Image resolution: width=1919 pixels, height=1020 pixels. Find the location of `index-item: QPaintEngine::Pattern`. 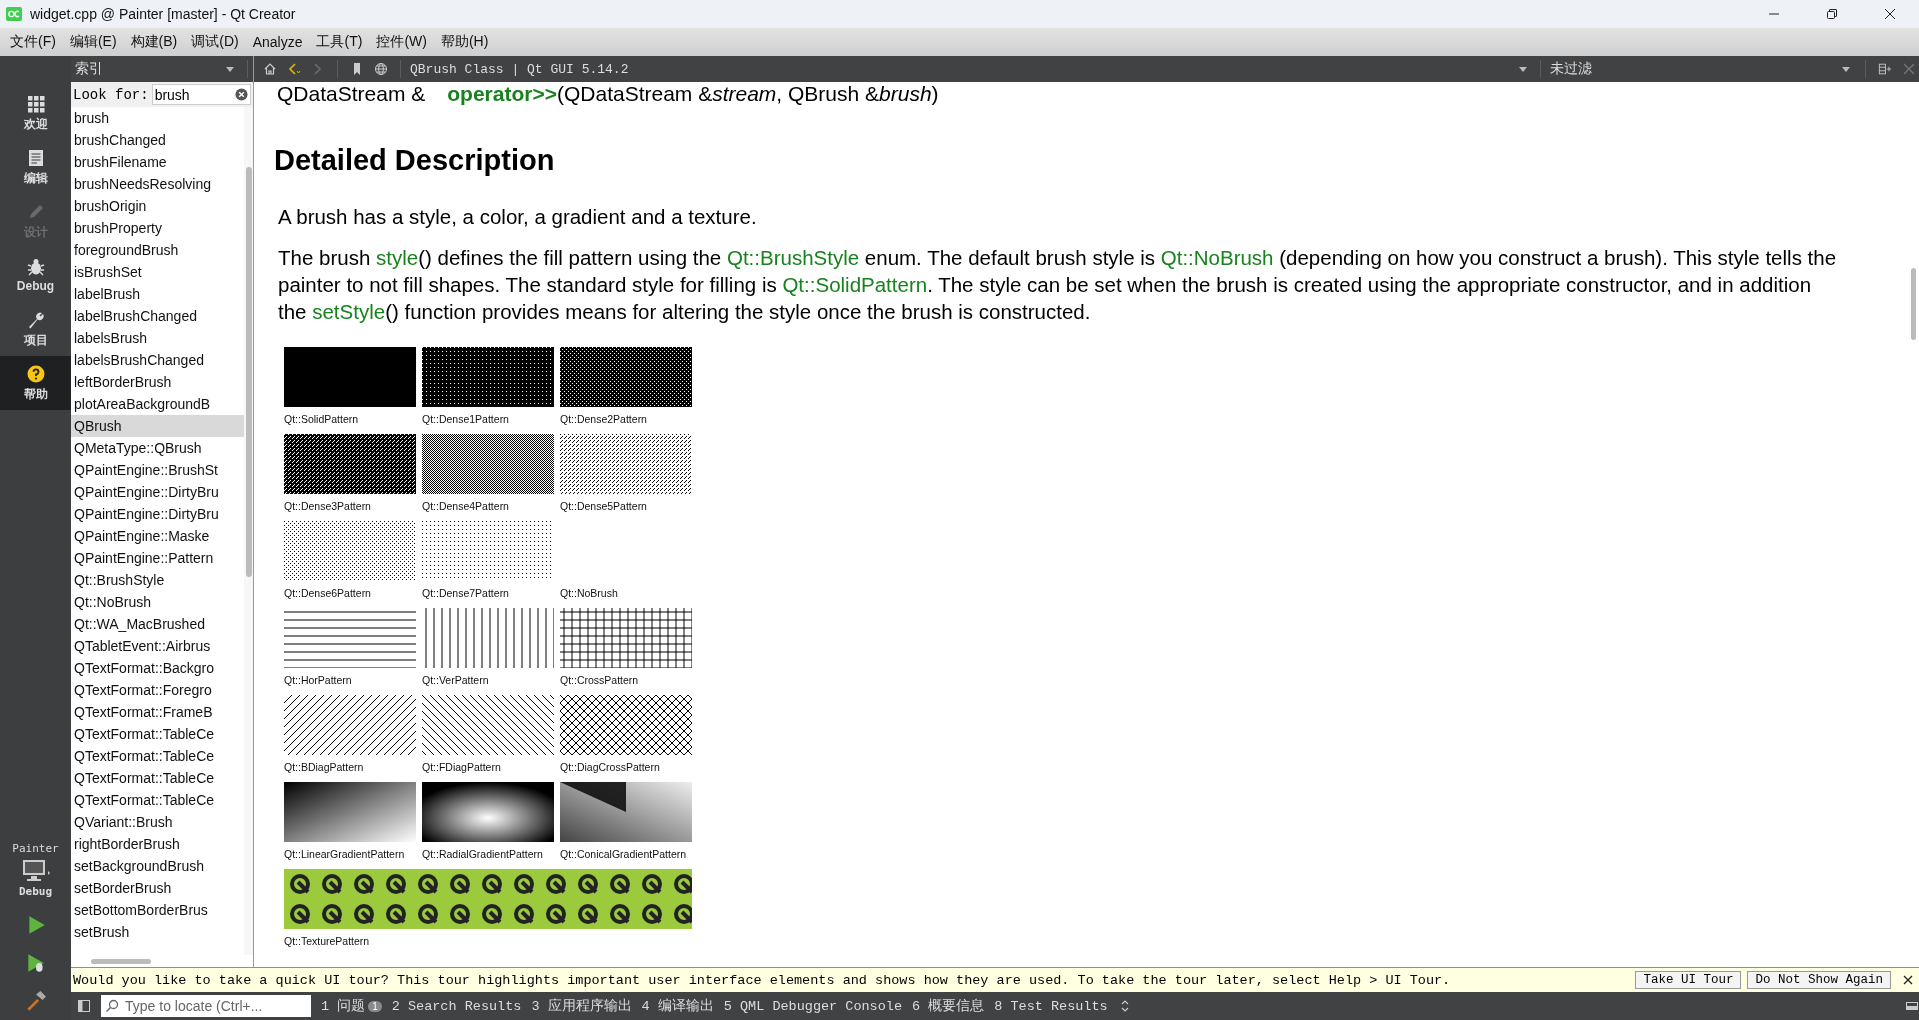

index-item: QPaintEngine::Pattern is located at coordinates (157, 558).